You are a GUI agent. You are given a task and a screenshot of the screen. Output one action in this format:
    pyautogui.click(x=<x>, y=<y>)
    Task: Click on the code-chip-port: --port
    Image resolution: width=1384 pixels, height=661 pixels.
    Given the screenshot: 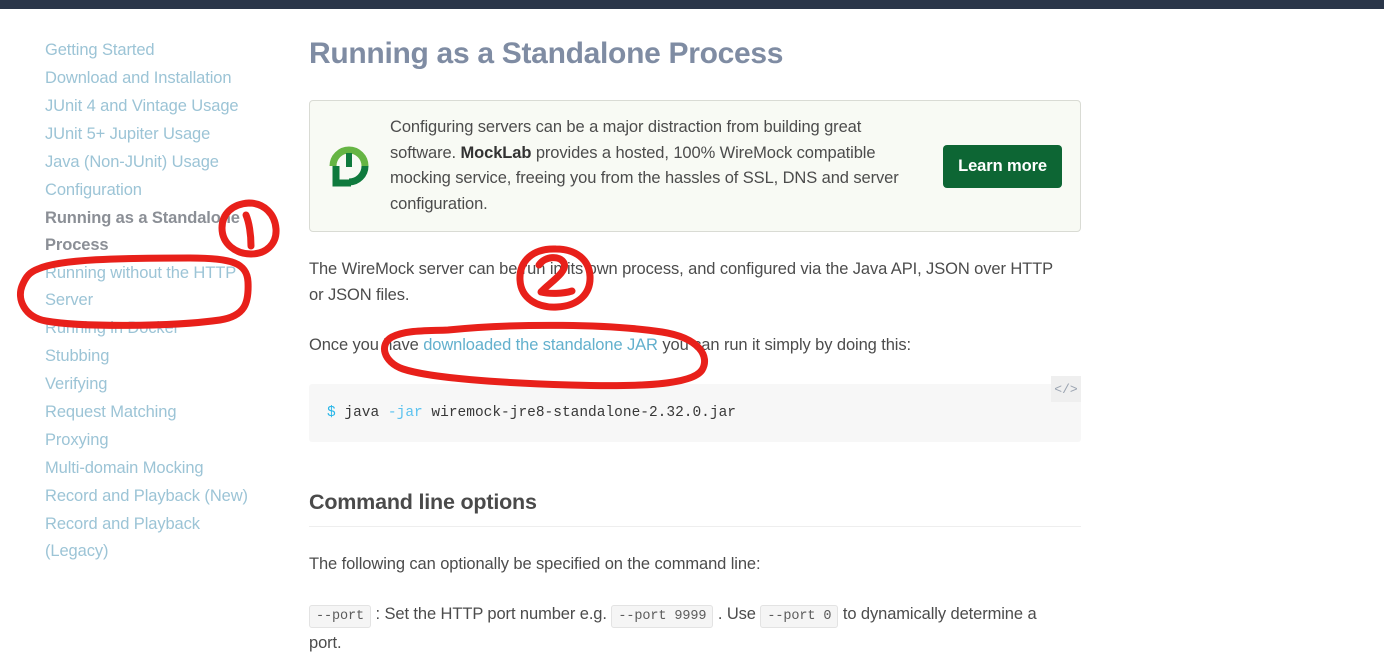 What is the action you would take?
    pyautogui.click(x=340, y=616)
    